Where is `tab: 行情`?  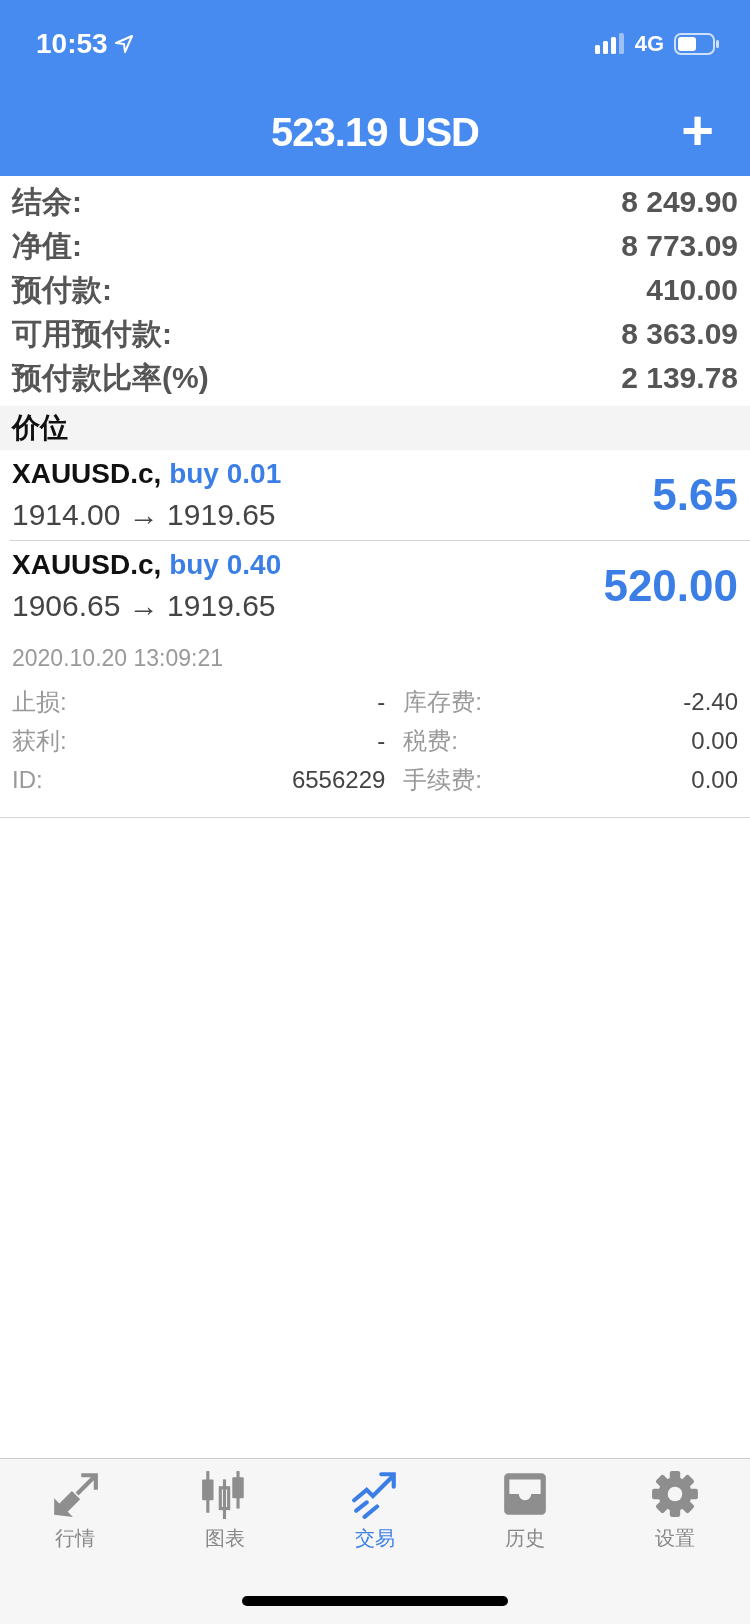 tab: 行情 is located at coordinates (75, 1510).